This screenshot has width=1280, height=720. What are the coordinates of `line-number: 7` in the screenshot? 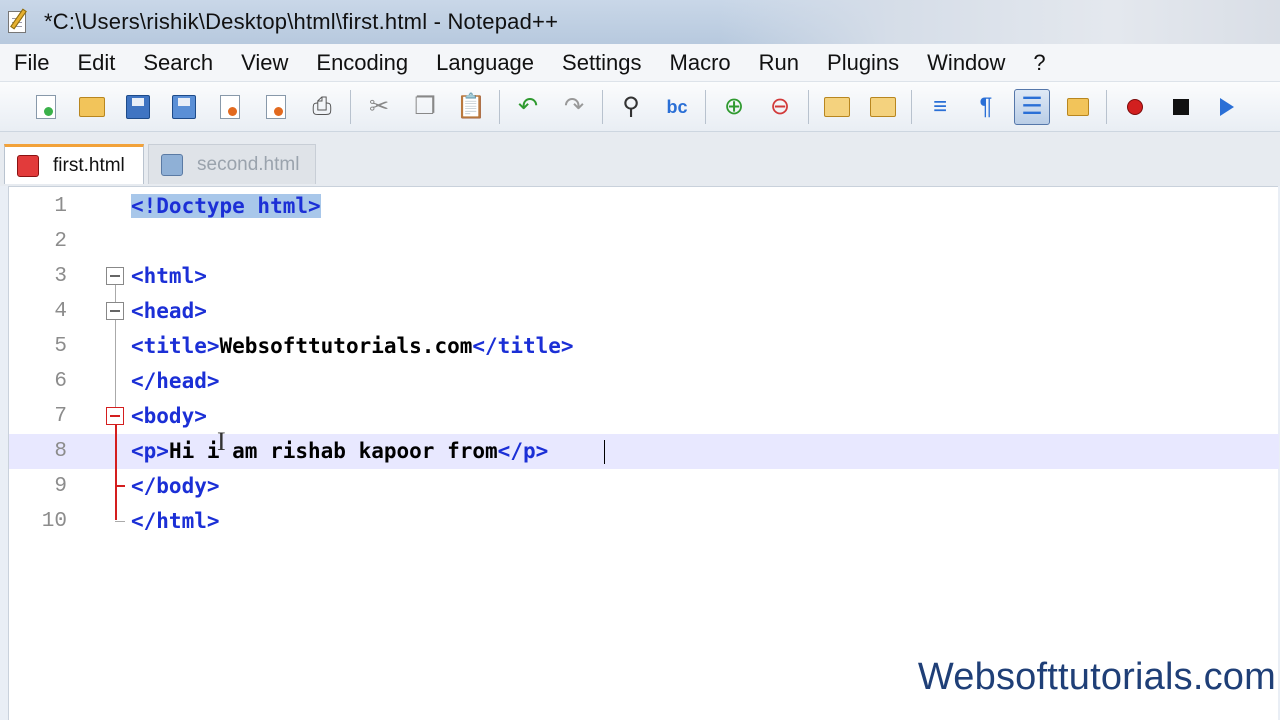 It's located at (60, 416).